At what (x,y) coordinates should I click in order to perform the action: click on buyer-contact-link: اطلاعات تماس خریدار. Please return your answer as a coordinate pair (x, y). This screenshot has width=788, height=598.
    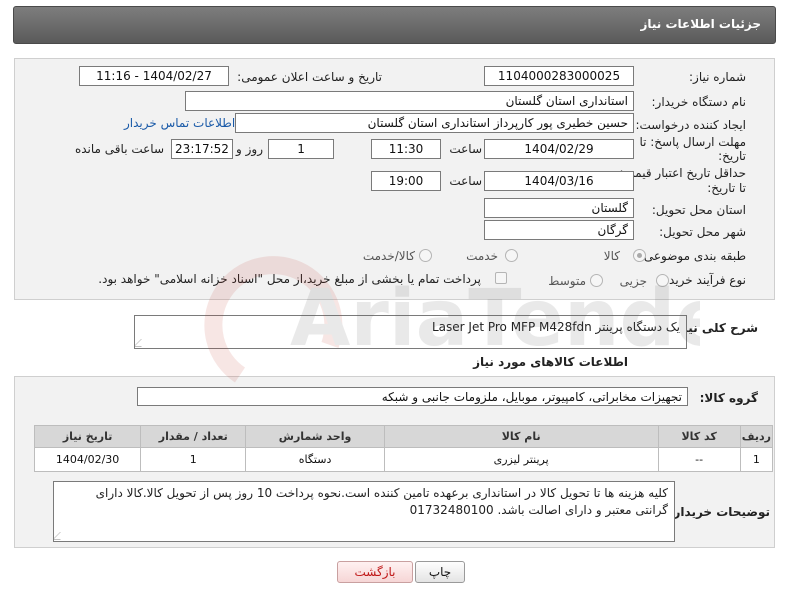
    Looking at the image, I should click on (179, 123).